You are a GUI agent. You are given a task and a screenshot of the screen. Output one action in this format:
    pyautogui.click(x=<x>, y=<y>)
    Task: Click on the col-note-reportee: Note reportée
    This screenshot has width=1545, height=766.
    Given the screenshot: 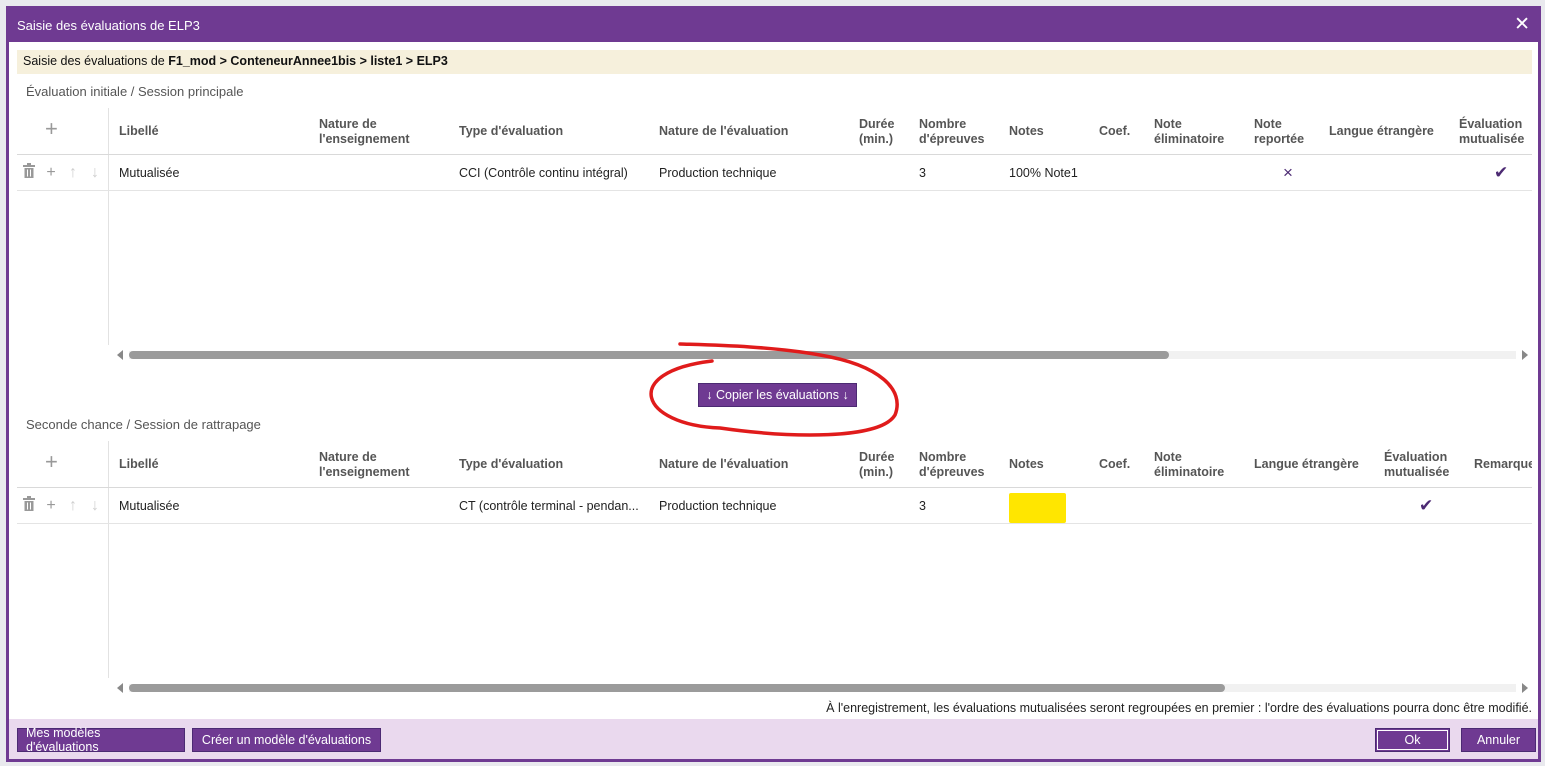 What is the action you would take?
    pyautogui.click(x=1279, y=131)
    